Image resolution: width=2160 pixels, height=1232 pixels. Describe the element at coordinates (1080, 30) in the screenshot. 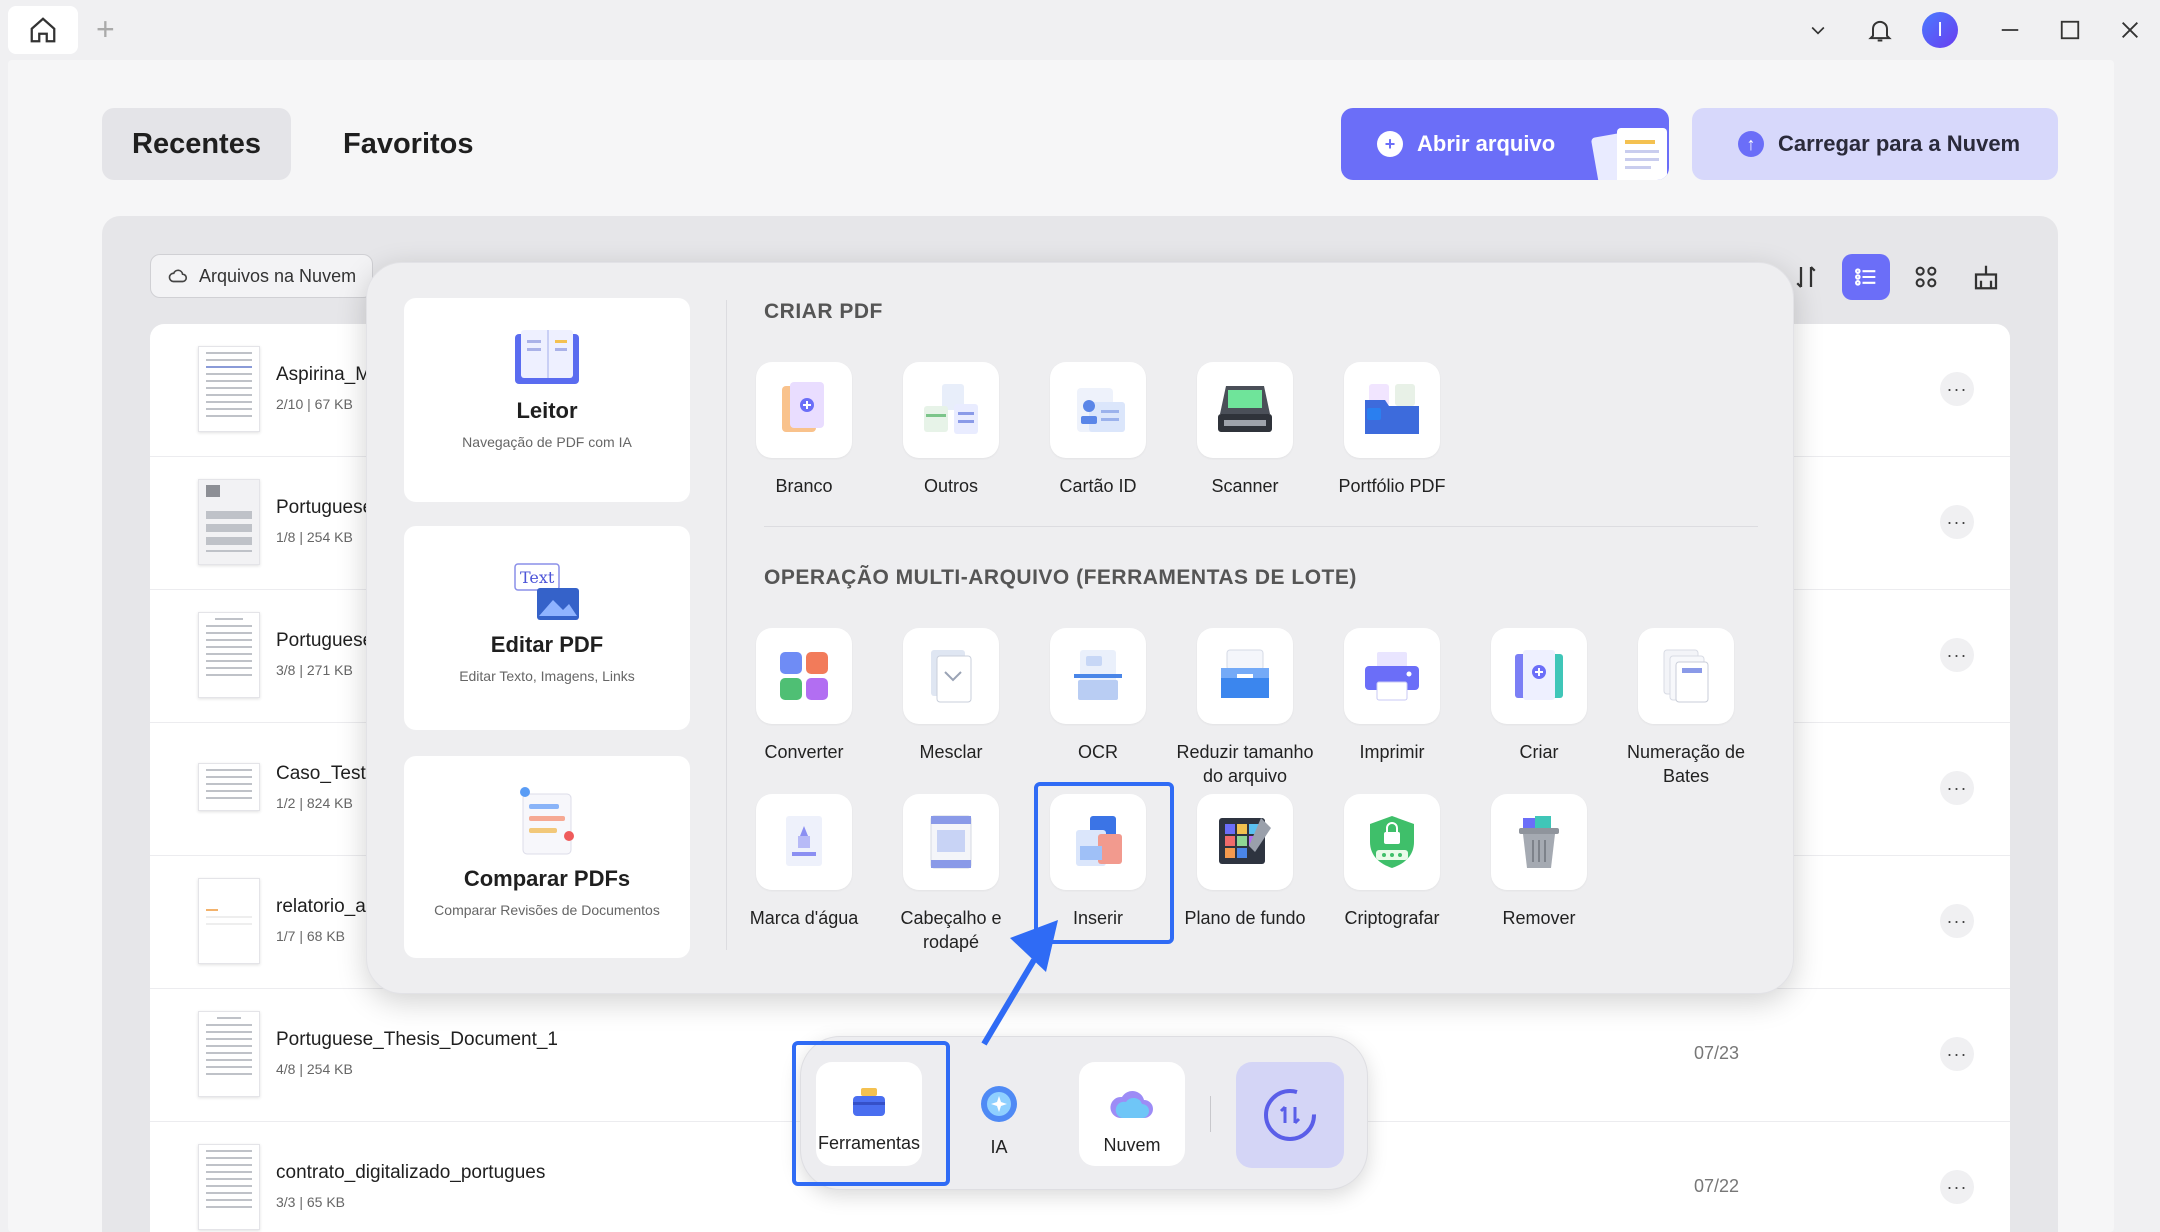

I see `title-bar: + I` at that location.